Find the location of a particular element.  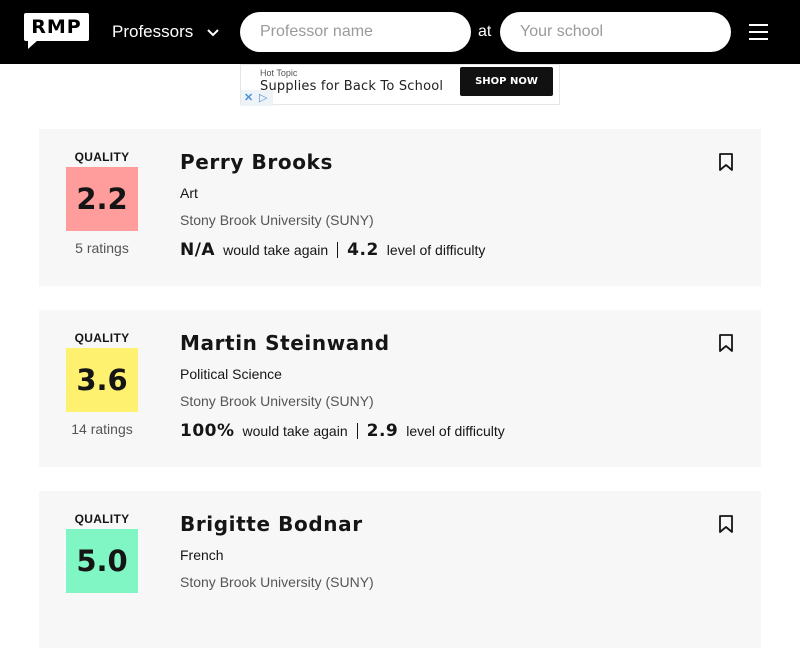

ad-brand: Hot Topic is located at coordinates (279, 73).